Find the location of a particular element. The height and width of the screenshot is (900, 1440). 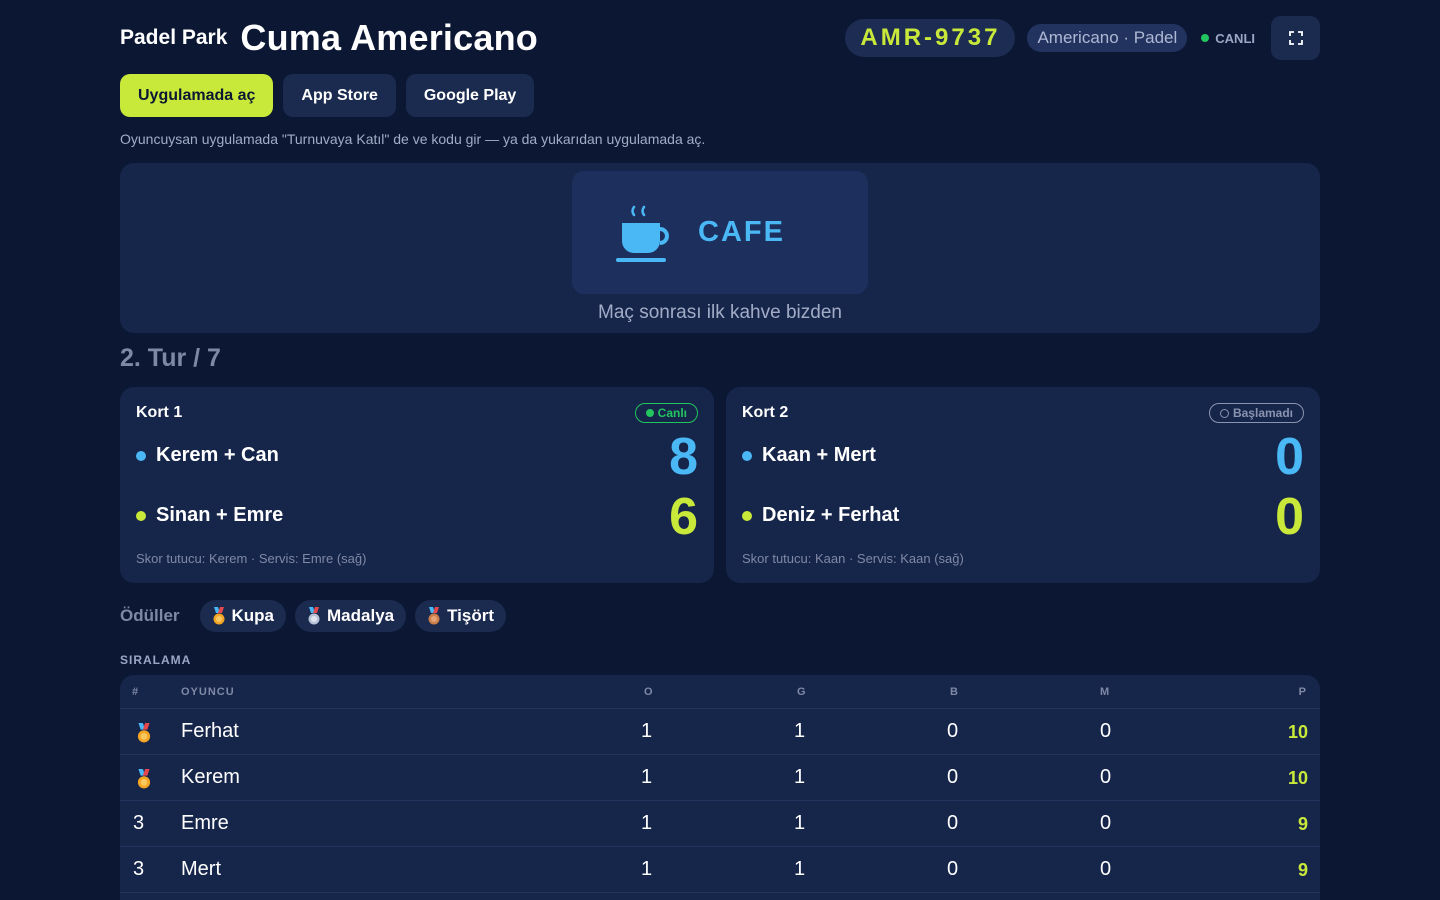

header-right: AMR-9737 Americano · Padel CANLI is located at coordinates (1082, 38).